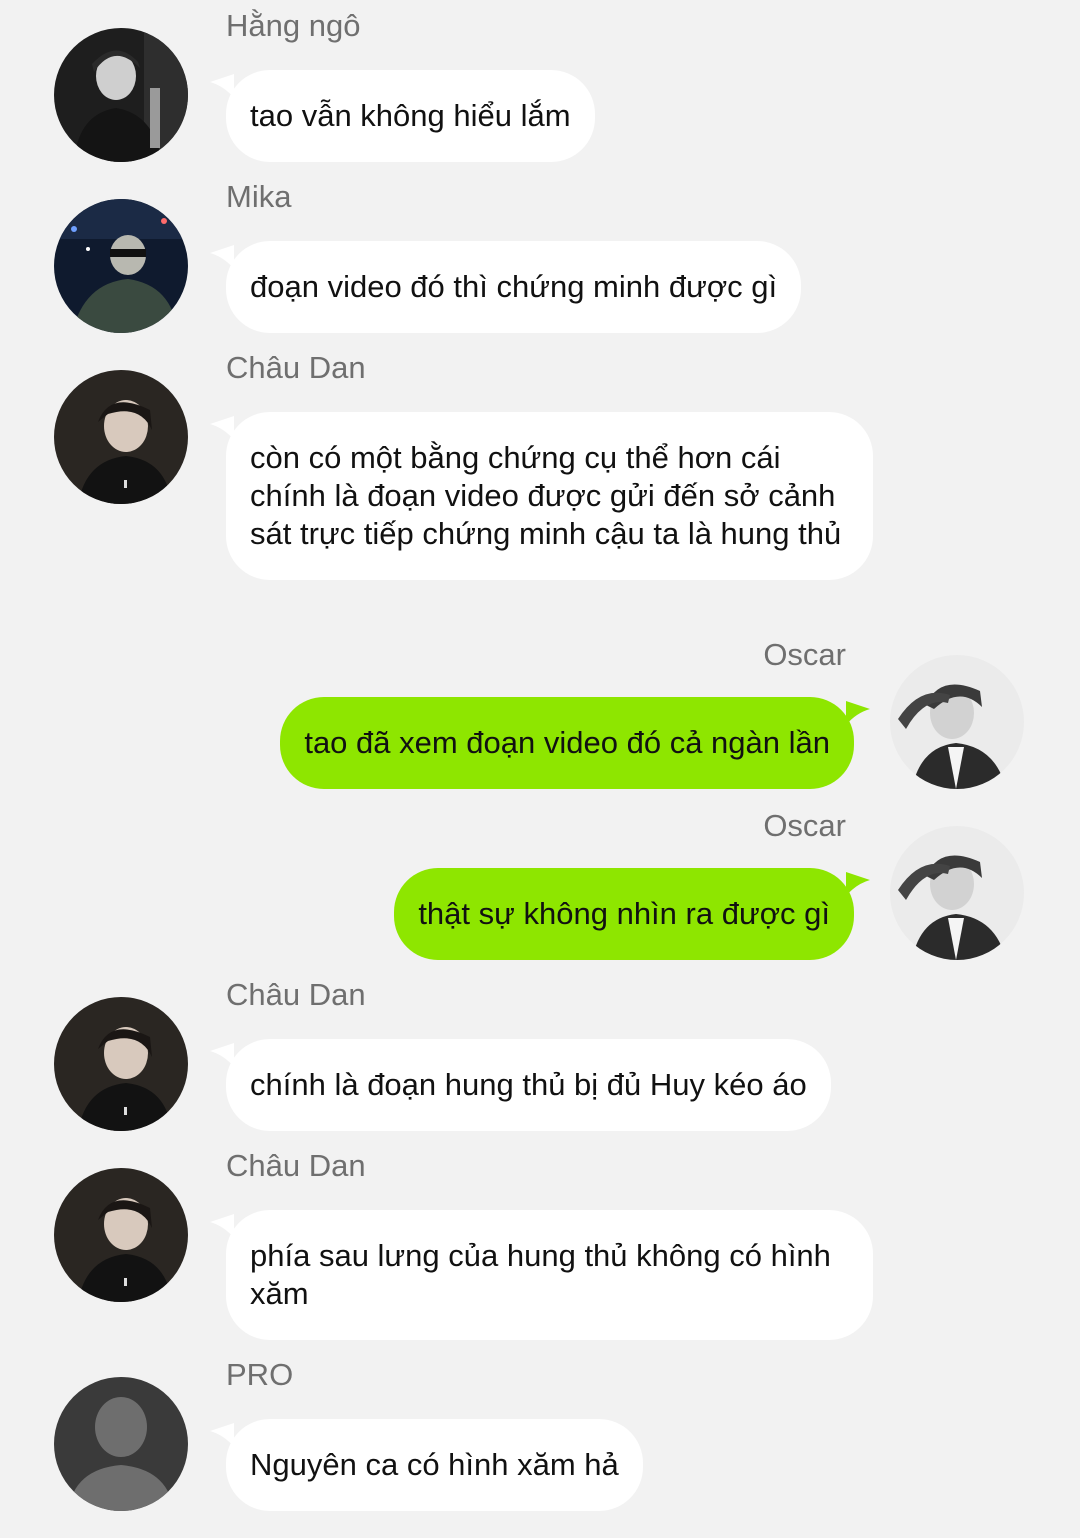 The height and width of the screenshot is (1538, 1080). I want to click on message-text: tao đã xem đoạn video đó cả ngàn lần, so click(567, 742).